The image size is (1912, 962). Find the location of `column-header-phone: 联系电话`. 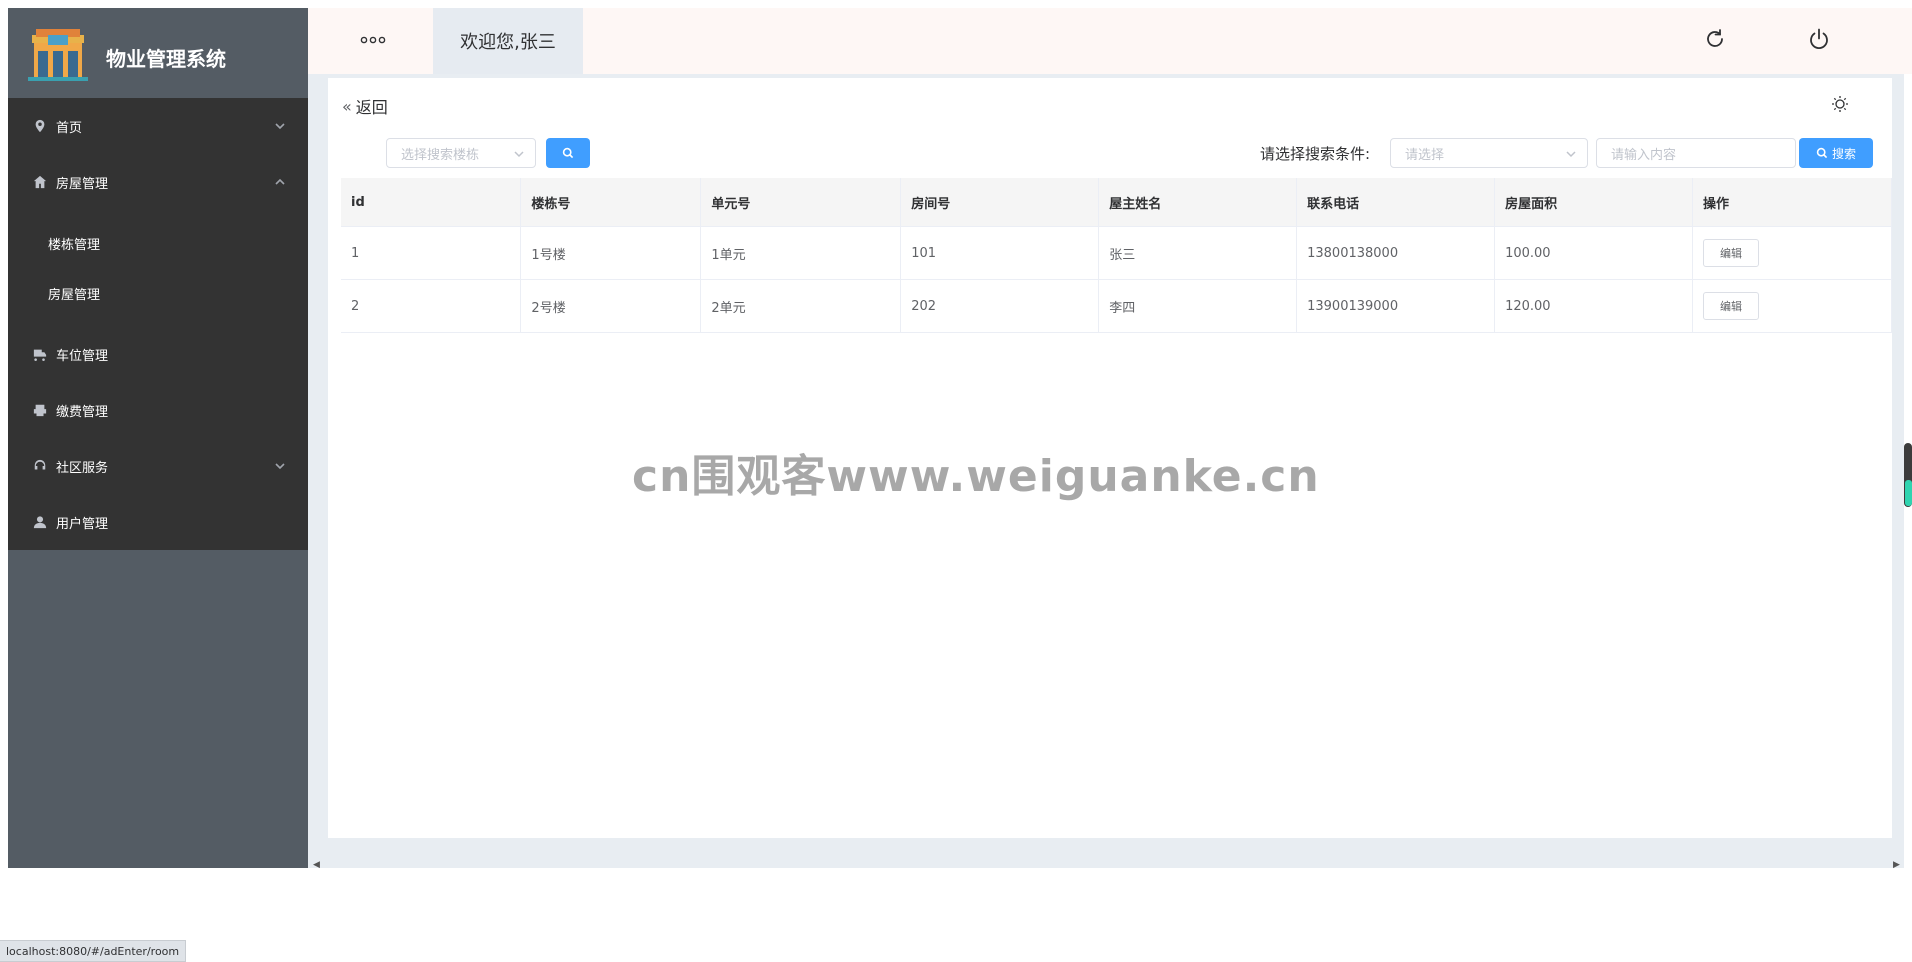

column-header-phone: 联系电话 is located at coordinates (1396, 202).